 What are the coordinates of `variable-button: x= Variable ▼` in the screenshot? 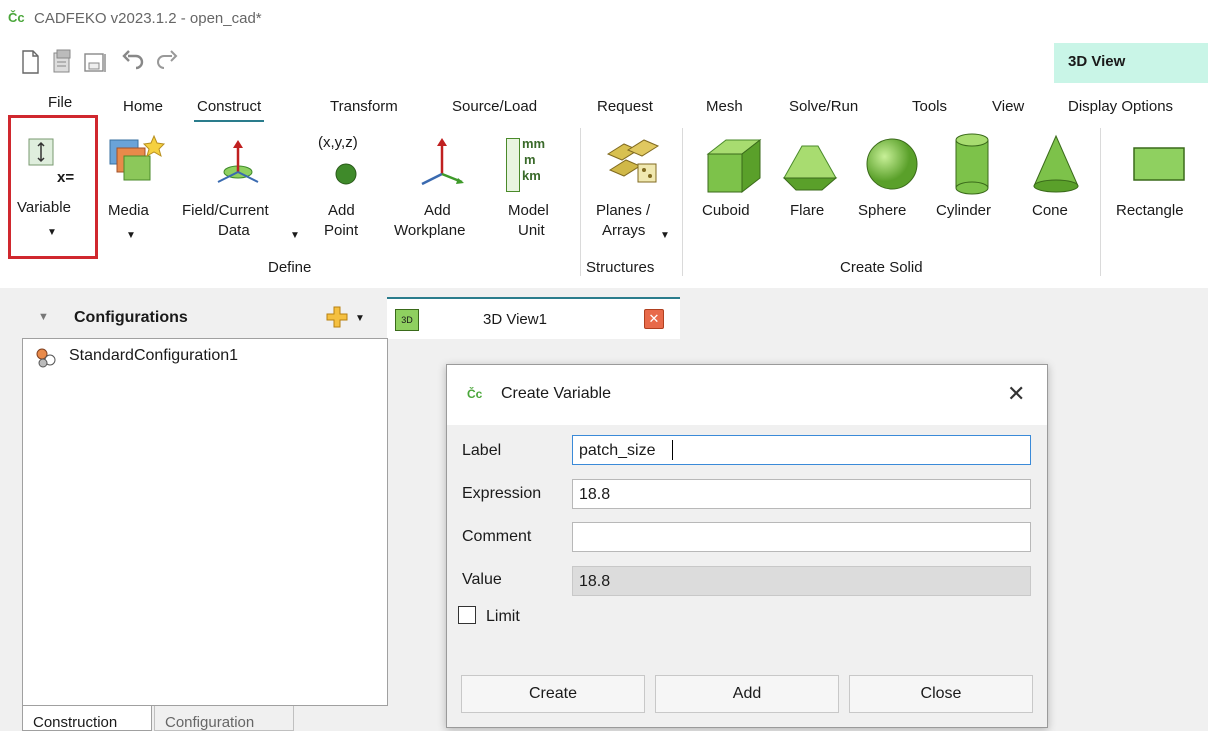 It's located at (55, 191).